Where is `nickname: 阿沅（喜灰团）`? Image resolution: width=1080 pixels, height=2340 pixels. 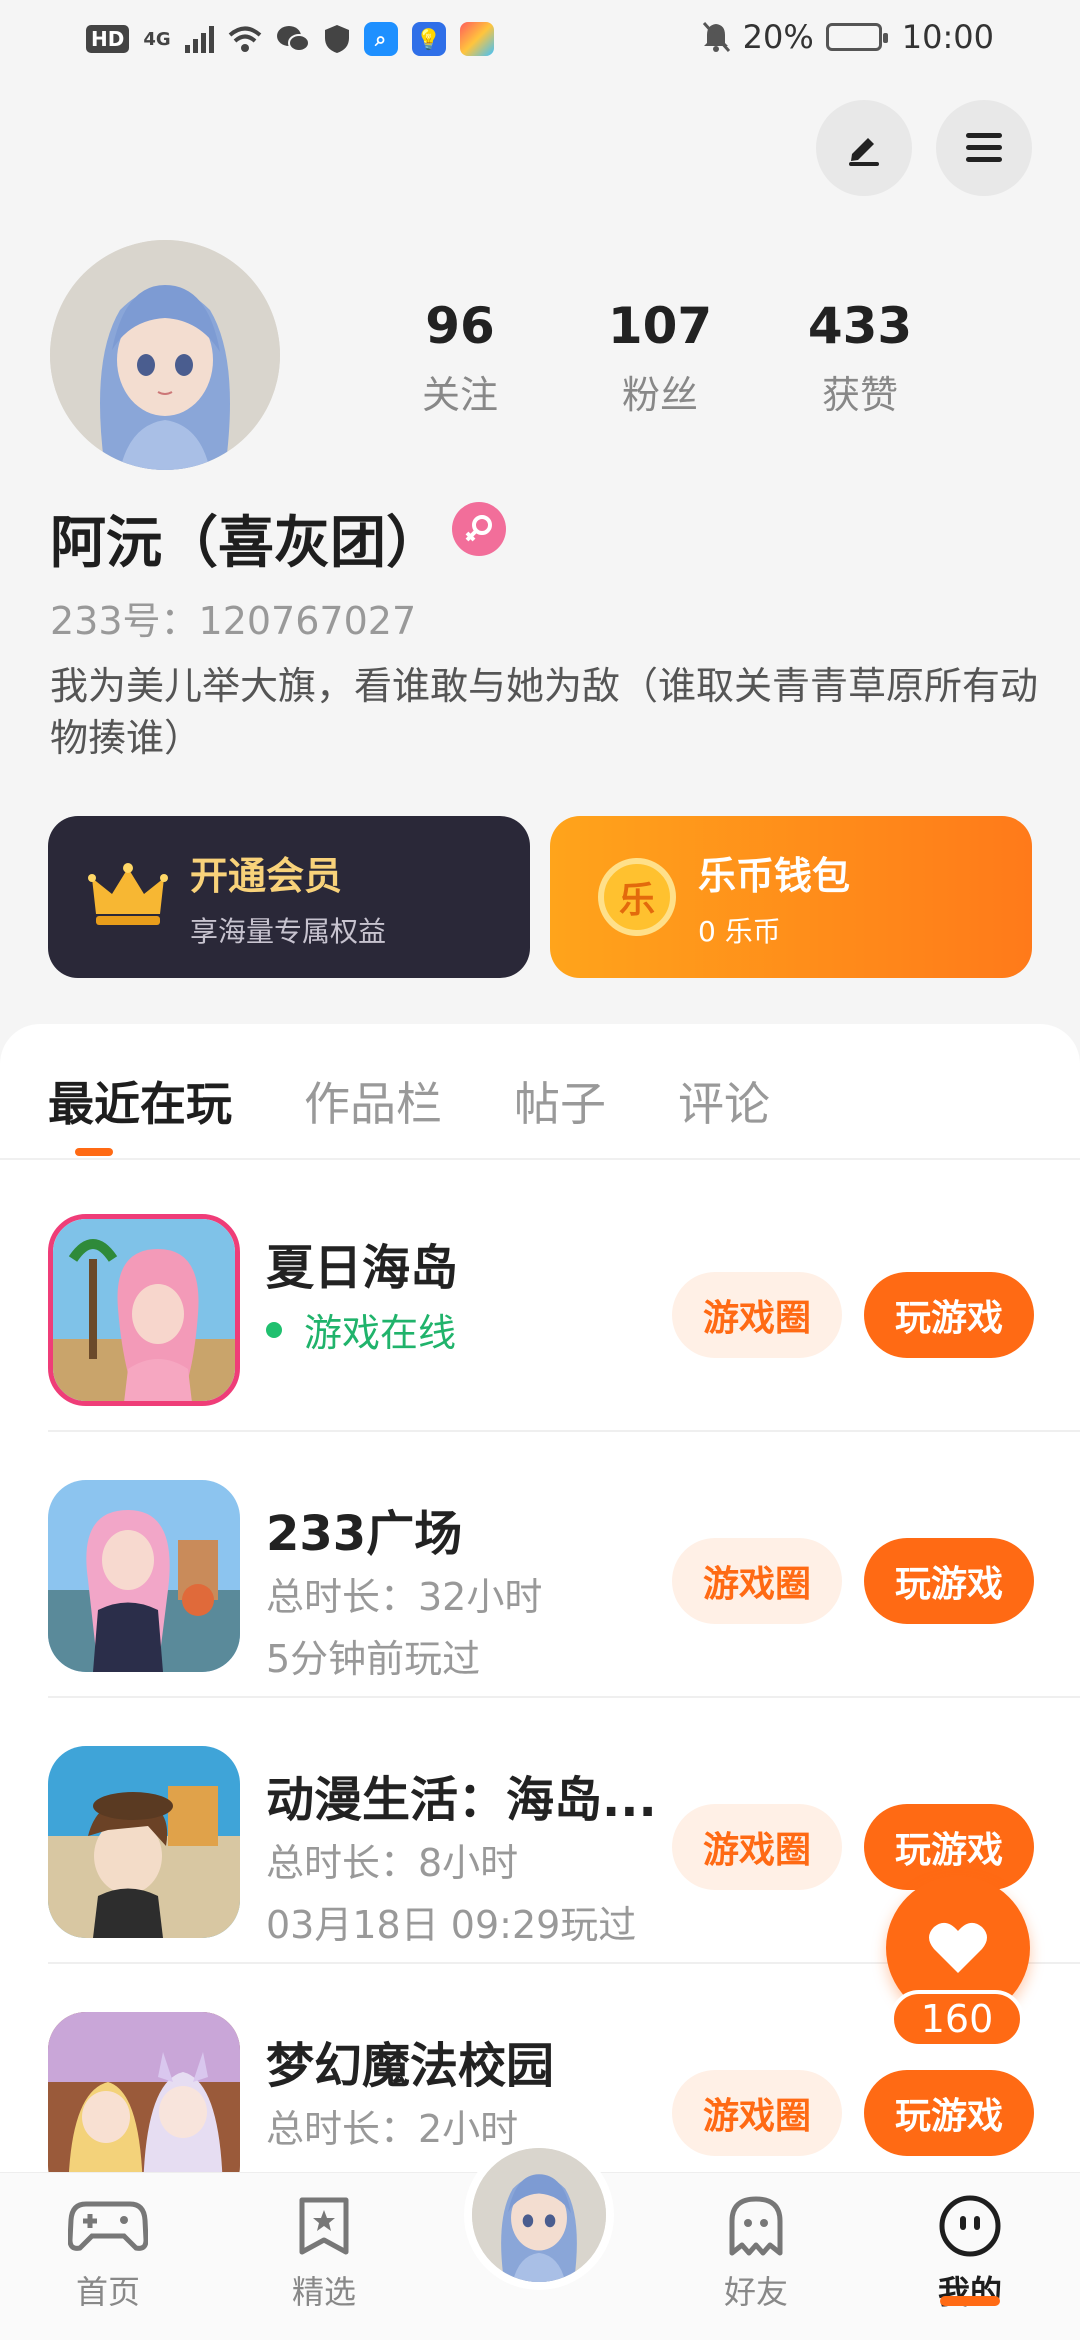
nickname: 阿沅（喜灰团） is located at coordinates (246, 543).